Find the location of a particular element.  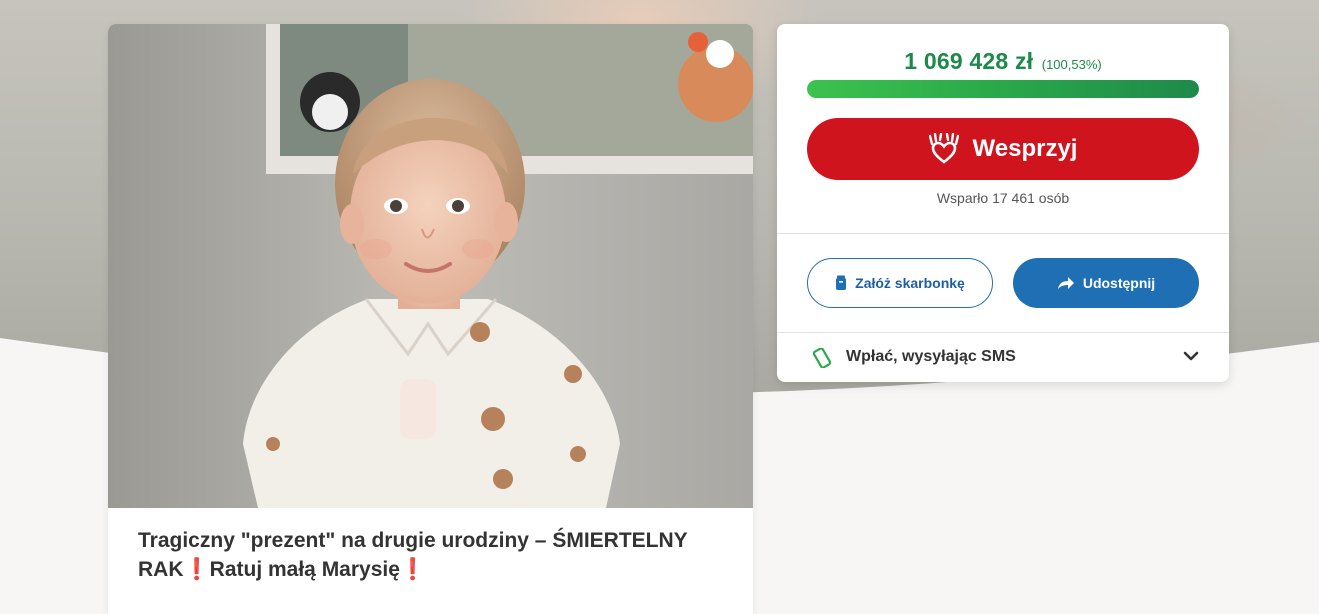

raised-amount: 1 069 428 zł is located at coordinates (969, 61).